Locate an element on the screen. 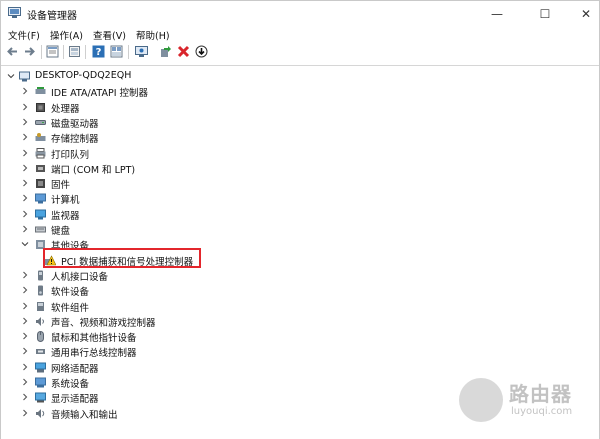 The image size is (600, 439). tree-category-item: 监视器 is located at coordinates (151, 214).